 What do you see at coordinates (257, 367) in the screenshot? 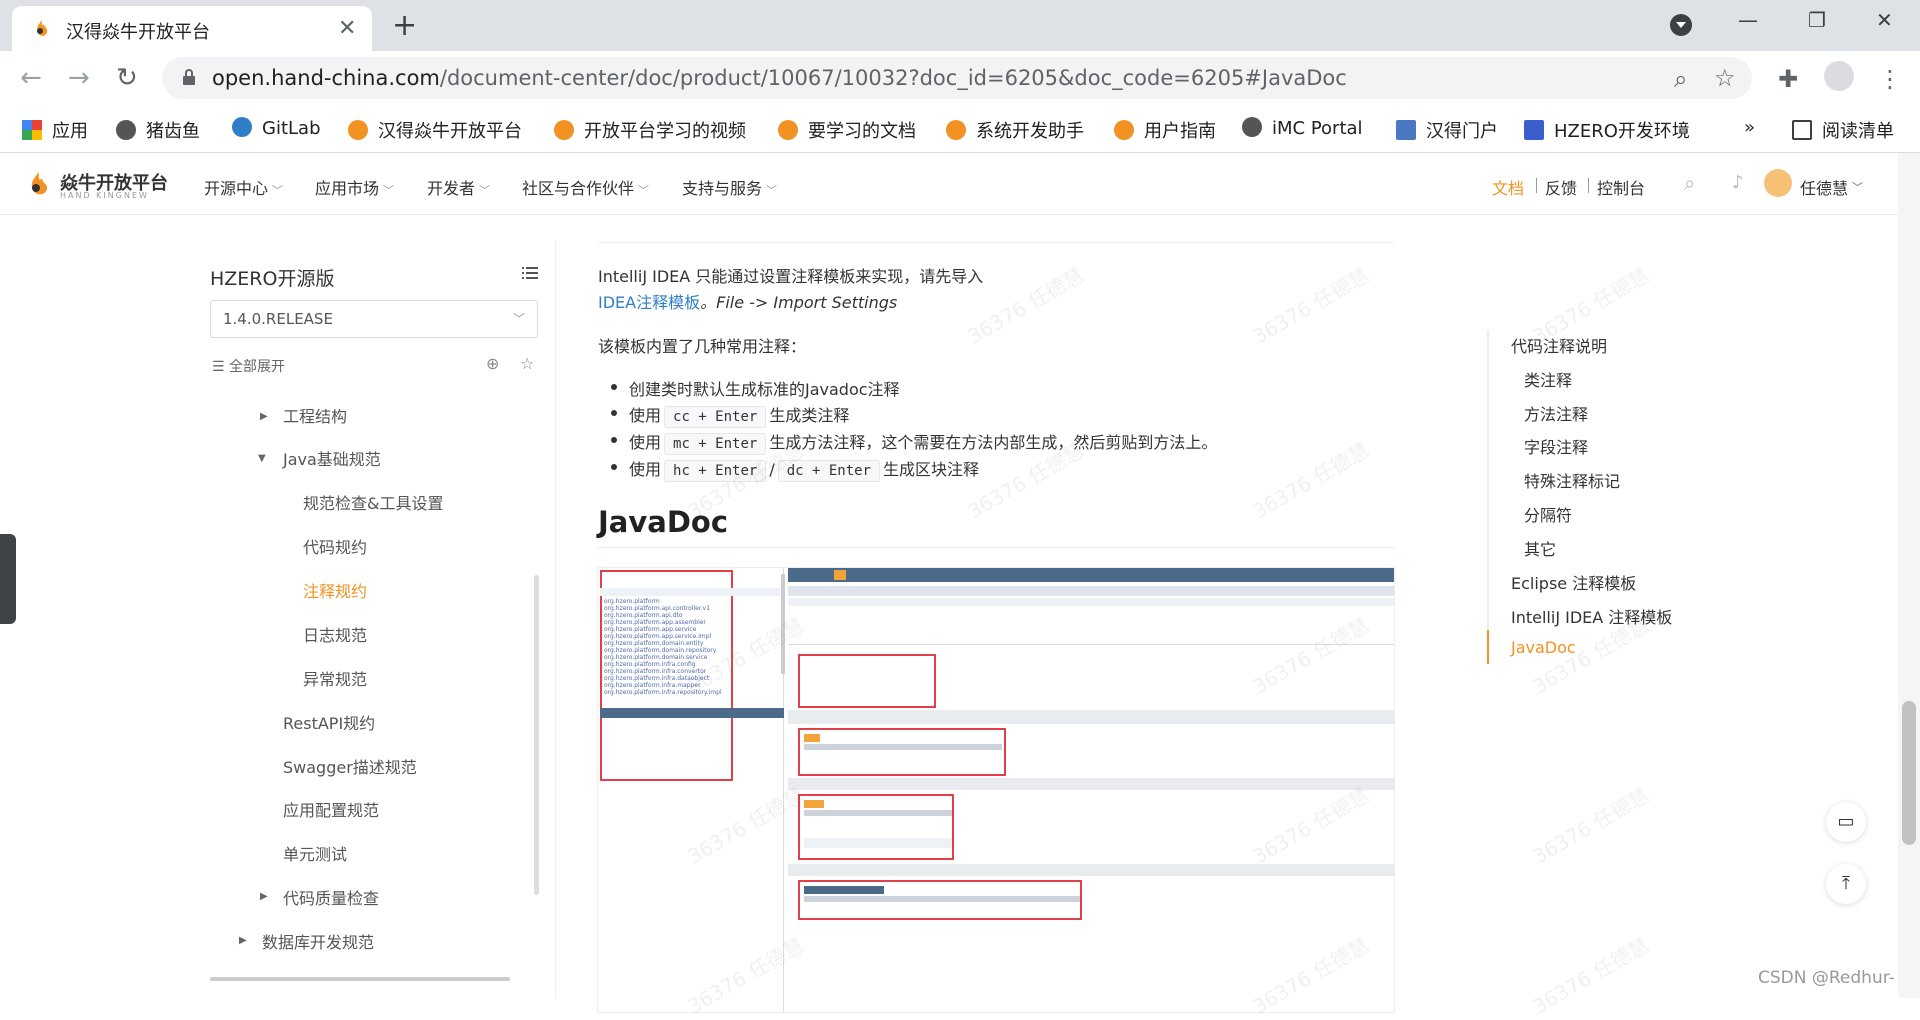
I see `expand-all-label: 全部展开` at bounding box center [257, 367].